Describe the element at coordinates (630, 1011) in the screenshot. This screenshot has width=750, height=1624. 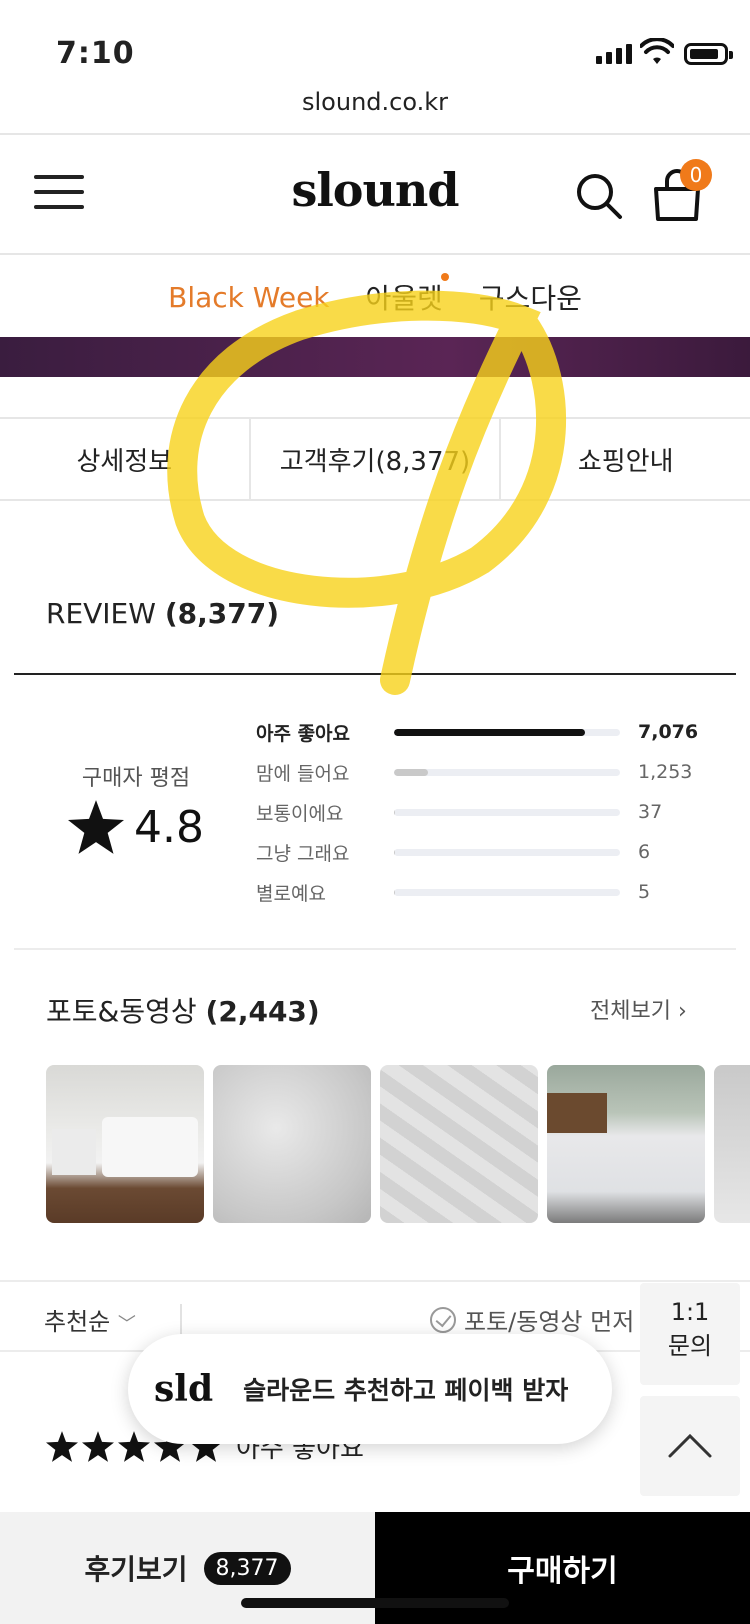
I see `view-all-label: 전체보기` at that location.